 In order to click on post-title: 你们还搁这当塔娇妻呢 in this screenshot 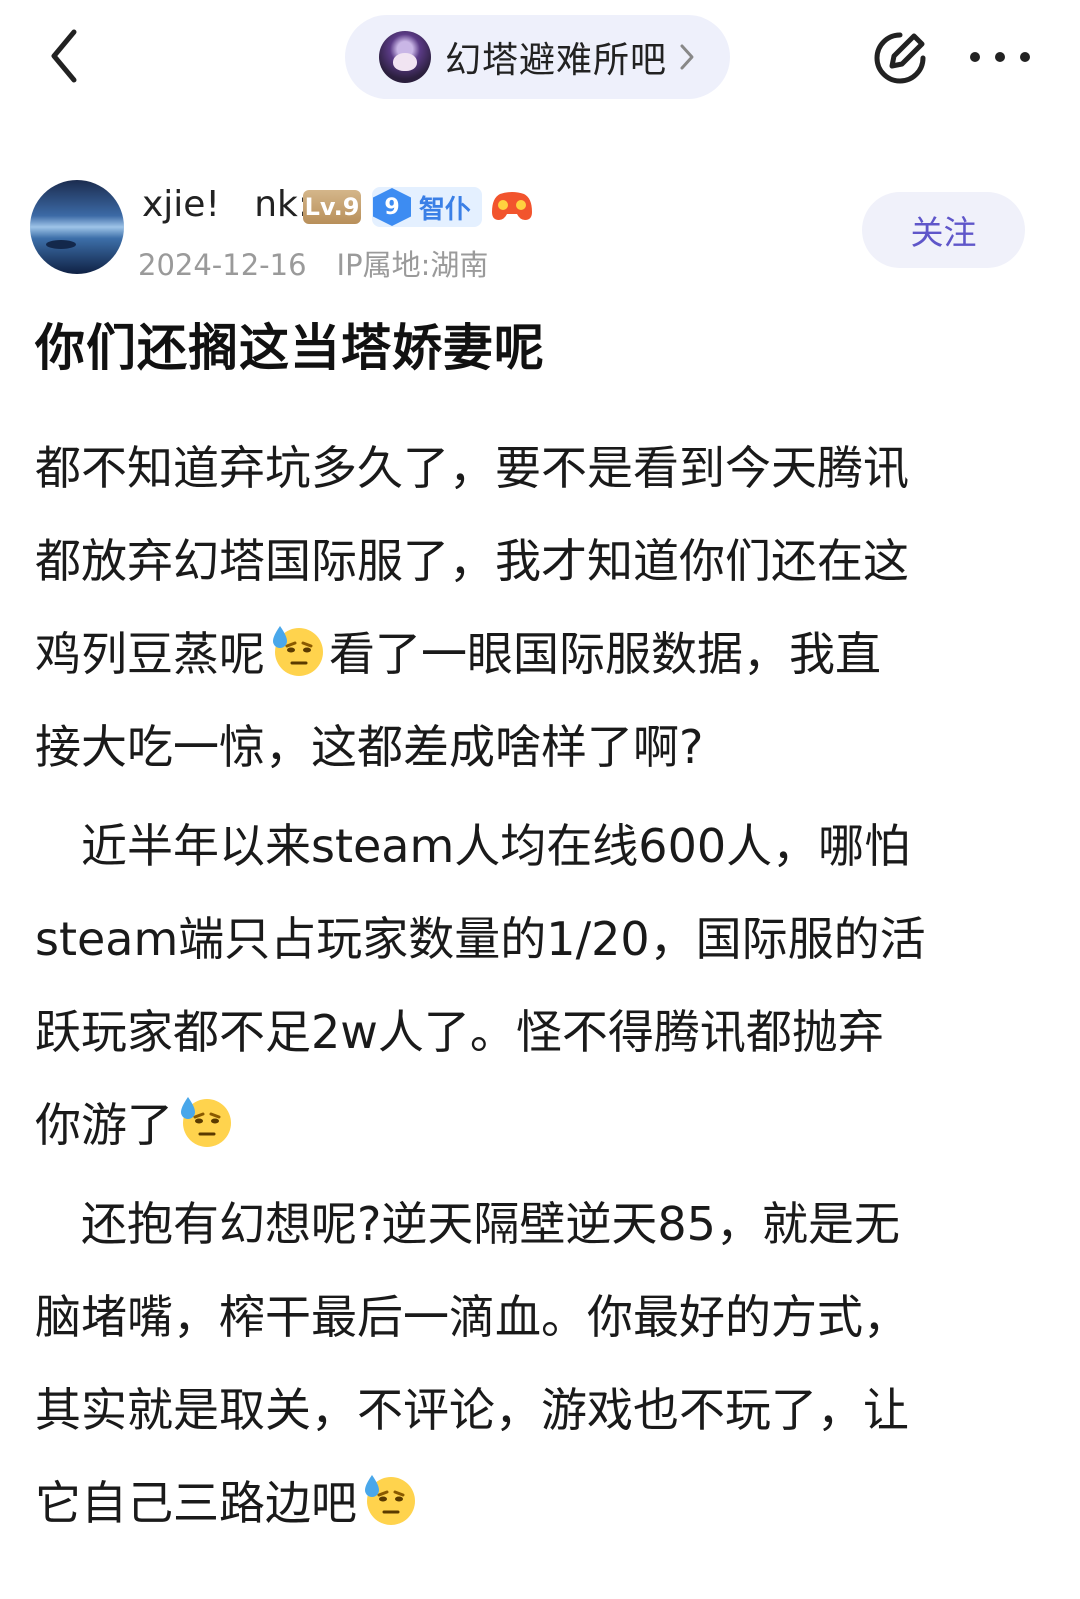, I will do `click(290, 348)`.